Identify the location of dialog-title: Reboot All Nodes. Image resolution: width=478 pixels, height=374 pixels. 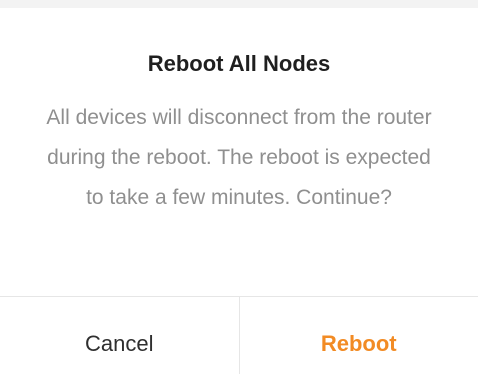
(239, 63).